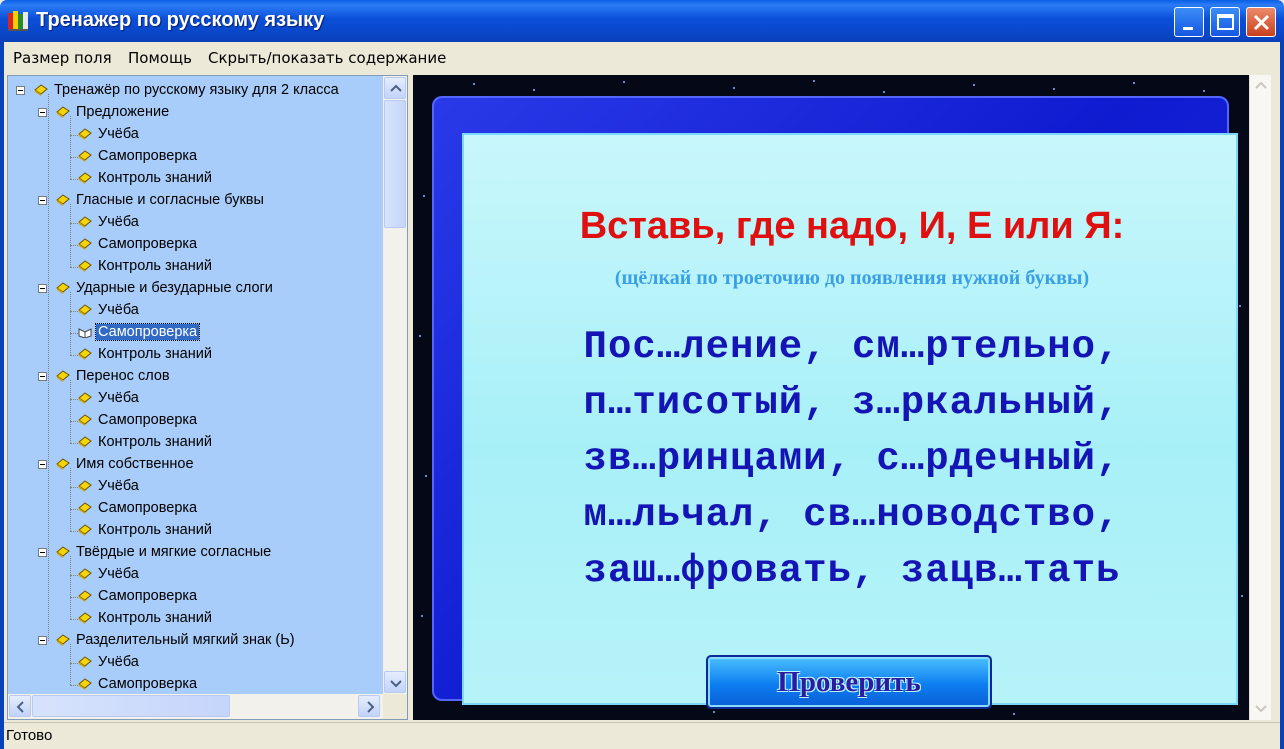 Image resolution: width=1284 pixels, height=749 pixels. I want to click on close-icon, so click(1261, 22).